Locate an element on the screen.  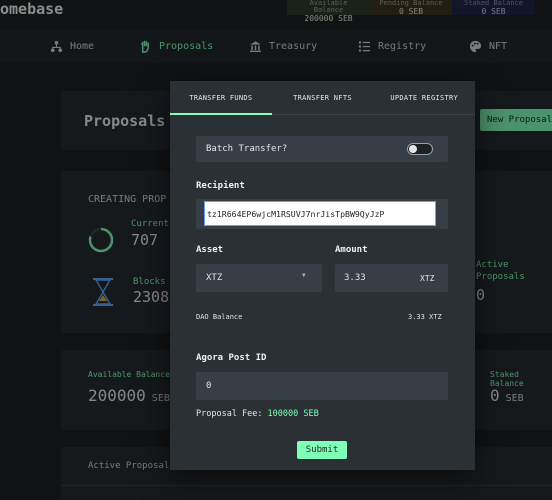
tab-transfer-nfts: TRANSFER NFTS is located at coordinates (323, 97).